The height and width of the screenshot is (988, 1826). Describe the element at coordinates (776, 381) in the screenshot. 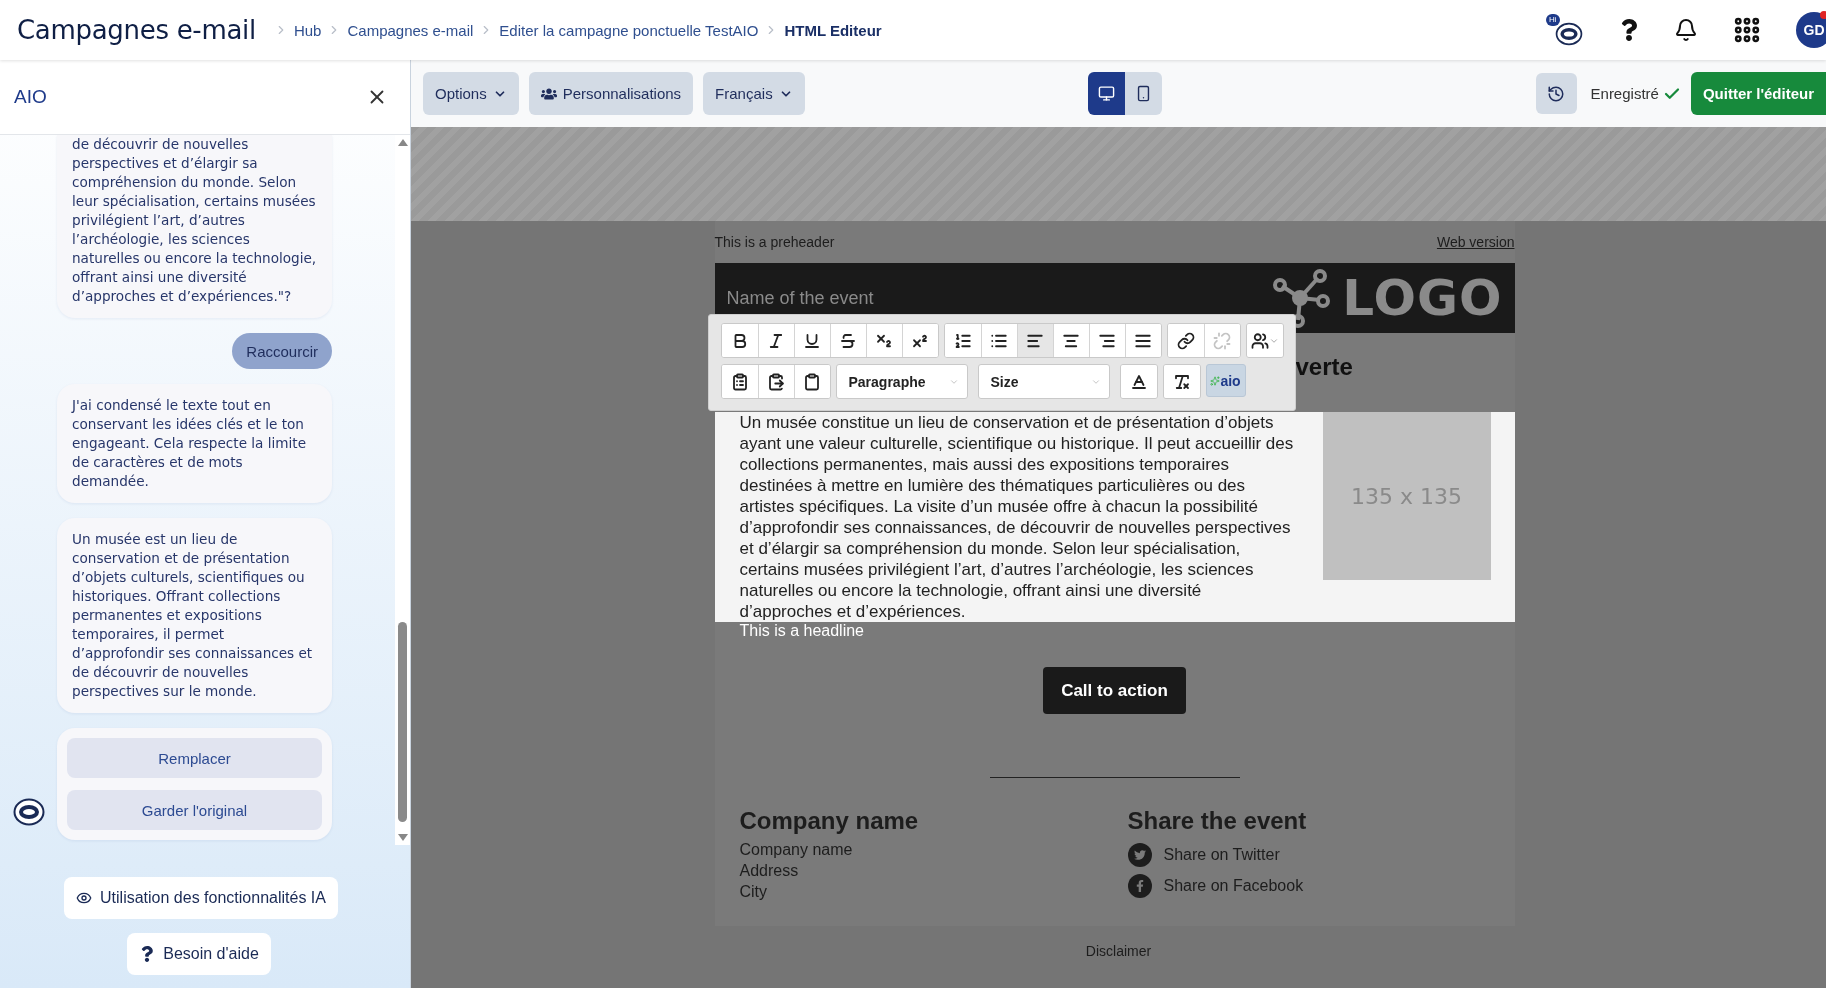

I see `paste-text-icon` at that location.